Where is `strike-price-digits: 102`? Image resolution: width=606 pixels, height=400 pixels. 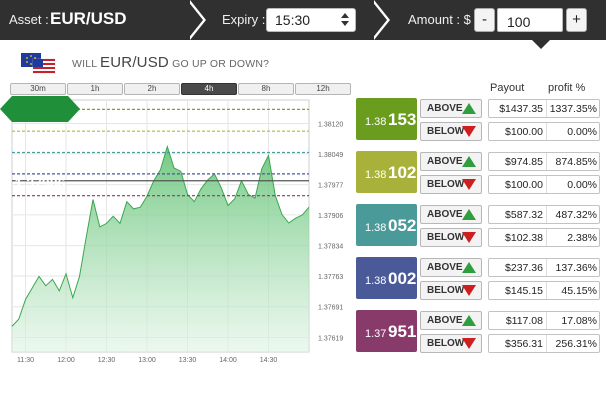 strike-price-digits: 102 is located at coordinates (402, 172).